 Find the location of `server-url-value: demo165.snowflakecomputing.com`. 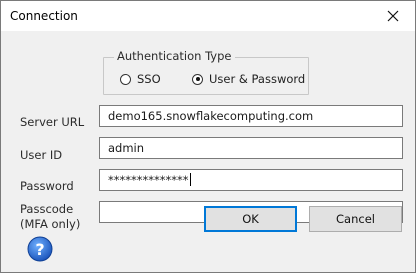

server-url-value: demo165.snowflakecomputing.com is located at coordinates (211, 116).